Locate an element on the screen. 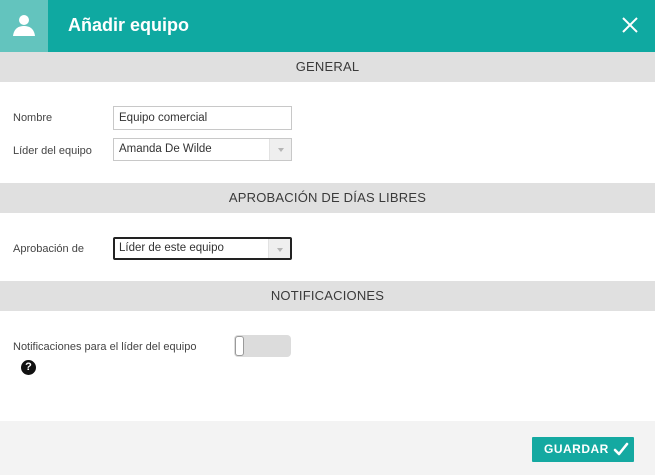 The image size is (655, 475). save-button-label: GUARDAR is located at coordinates (576, 449).